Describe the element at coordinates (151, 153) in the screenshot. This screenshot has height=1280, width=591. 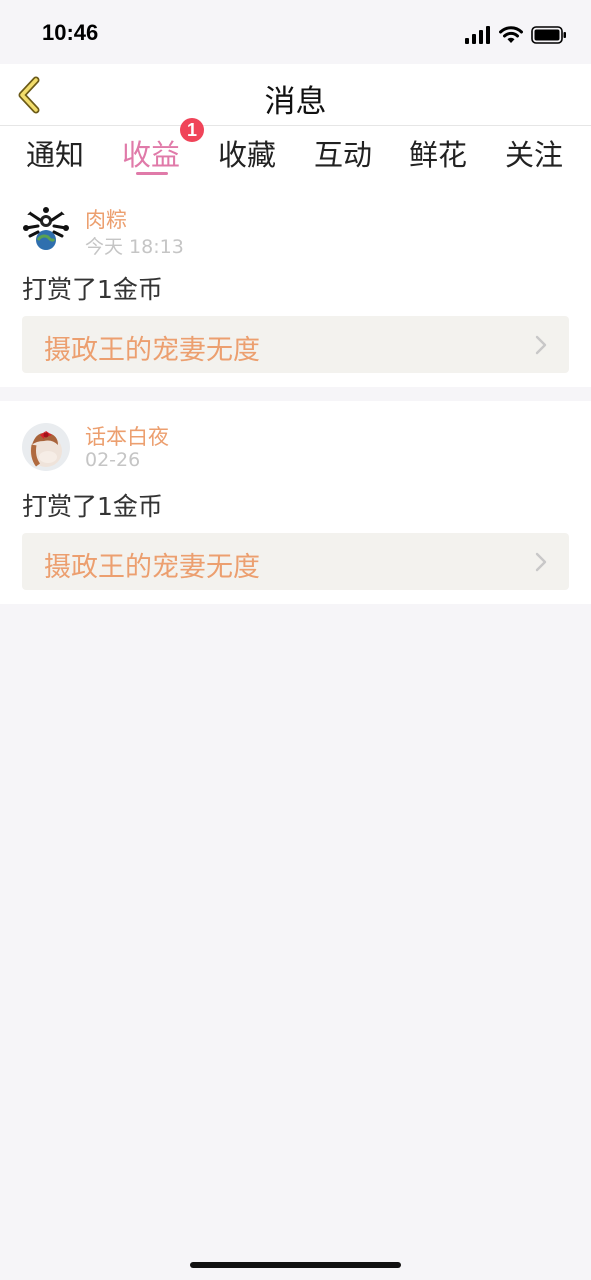
I see `tab-earnings: 收益` at that location.